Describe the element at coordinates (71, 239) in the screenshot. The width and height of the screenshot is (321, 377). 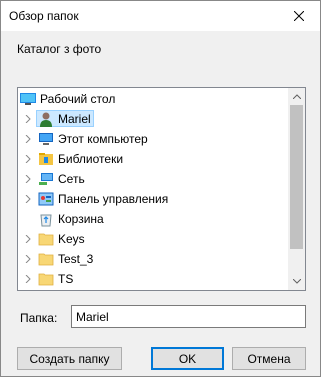
I see `tree-item-label: Keys` at that location.